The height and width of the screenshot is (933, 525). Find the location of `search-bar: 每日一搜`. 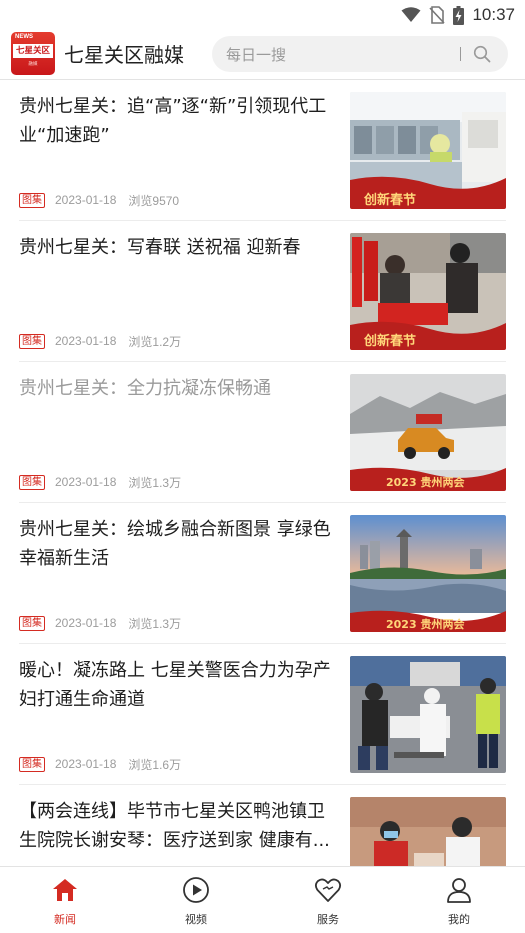

search-bar: 每日一搜 is located at coordinates (360, 54).